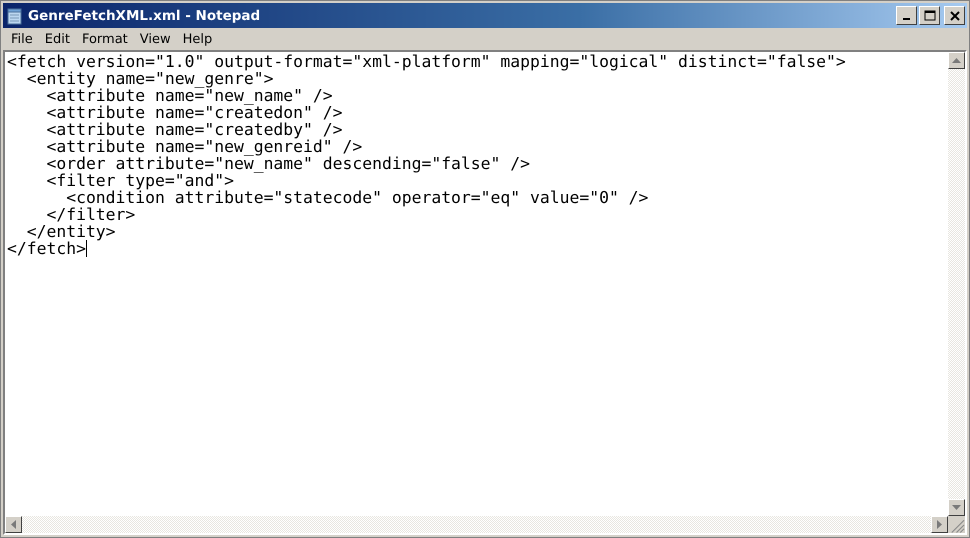 The height and width of the screenshot is (538, 970). I want to click on scroll-left-button, so click(13, 524).